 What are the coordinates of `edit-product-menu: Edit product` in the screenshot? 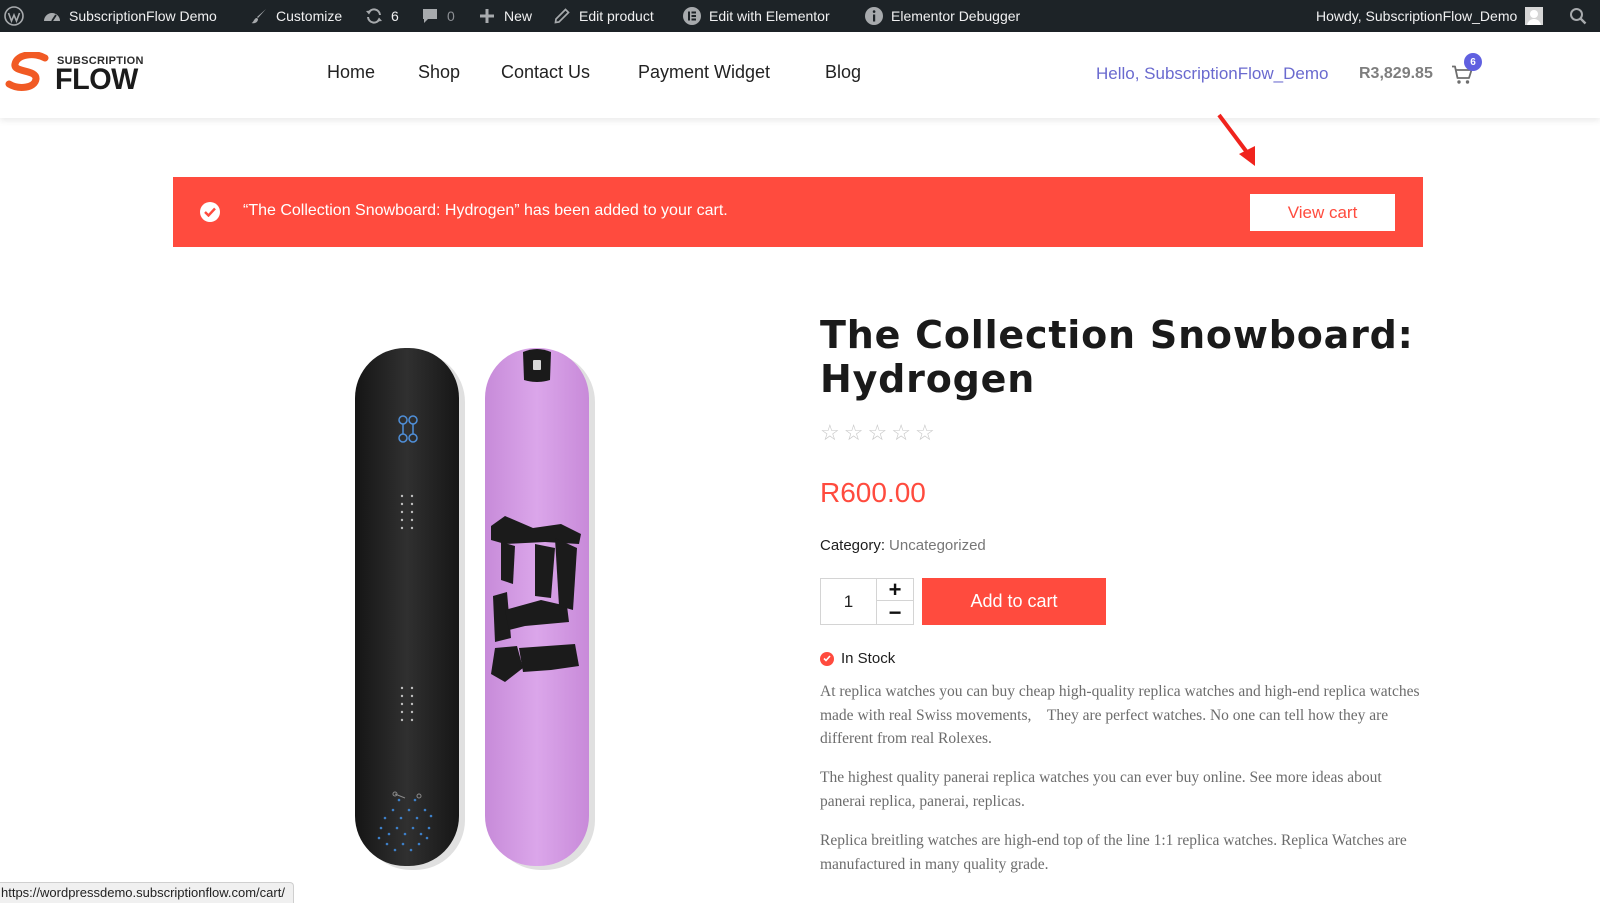 It's located at (603, 16).